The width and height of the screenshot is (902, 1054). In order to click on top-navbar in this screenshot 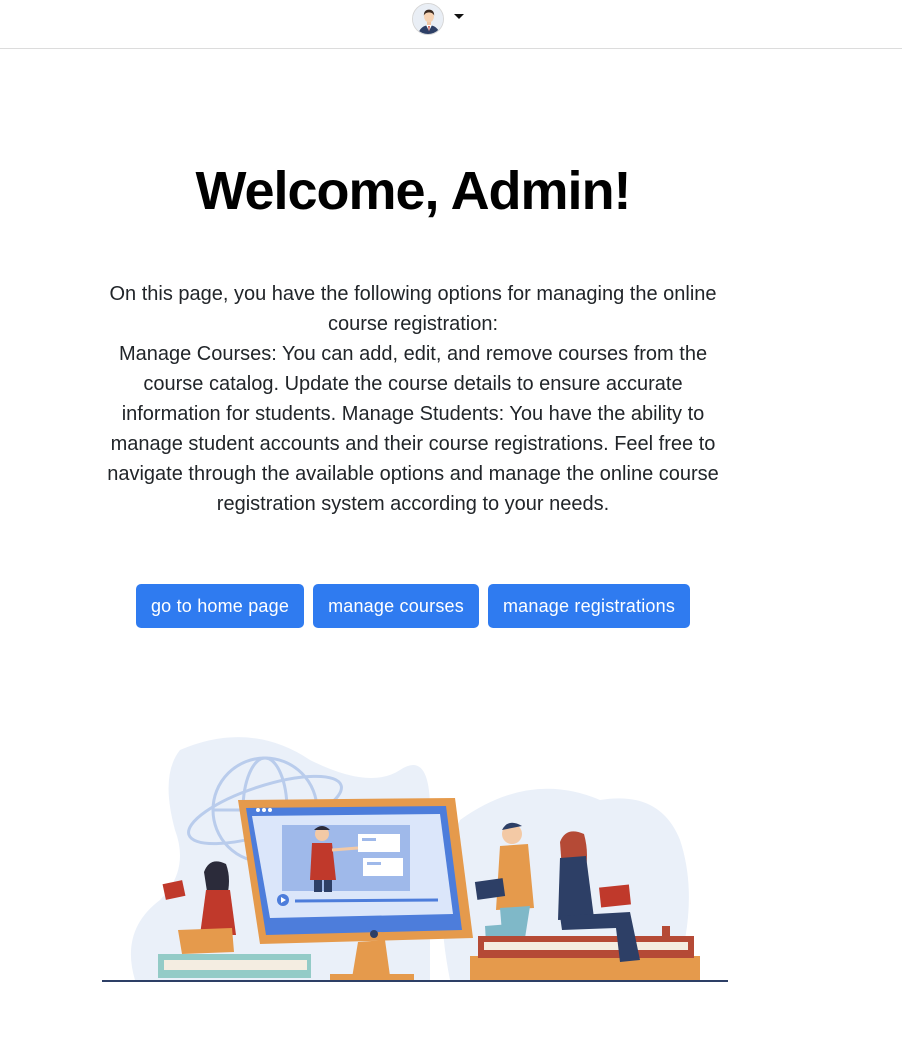, I will do `click(451, 24)`.